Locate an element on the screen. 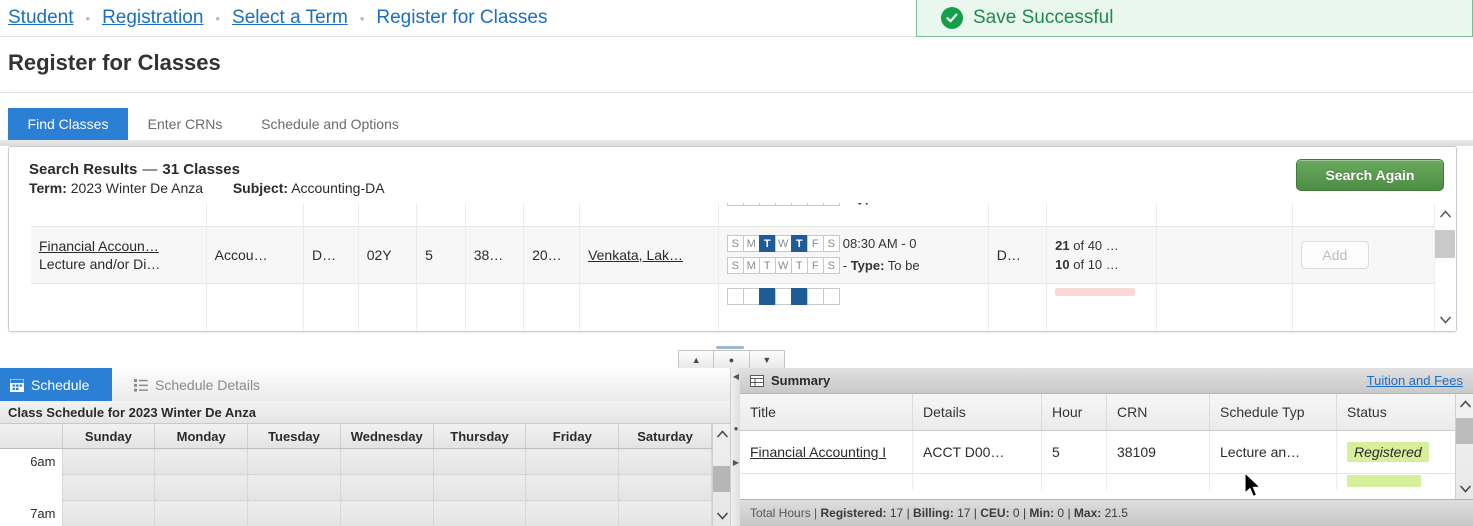 Image resolution: width=1473 pixels, height=526 pixels. column-crn: CRN is located at coordinates (1158, 412).